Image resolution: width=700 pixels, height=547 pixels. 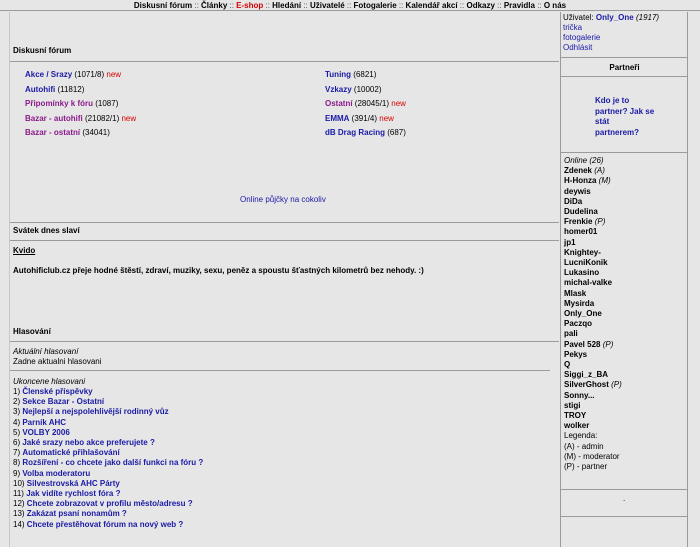 I want to click on forum-category: Akce / Srazy (1071/8) new, so click(x=80, y=75).